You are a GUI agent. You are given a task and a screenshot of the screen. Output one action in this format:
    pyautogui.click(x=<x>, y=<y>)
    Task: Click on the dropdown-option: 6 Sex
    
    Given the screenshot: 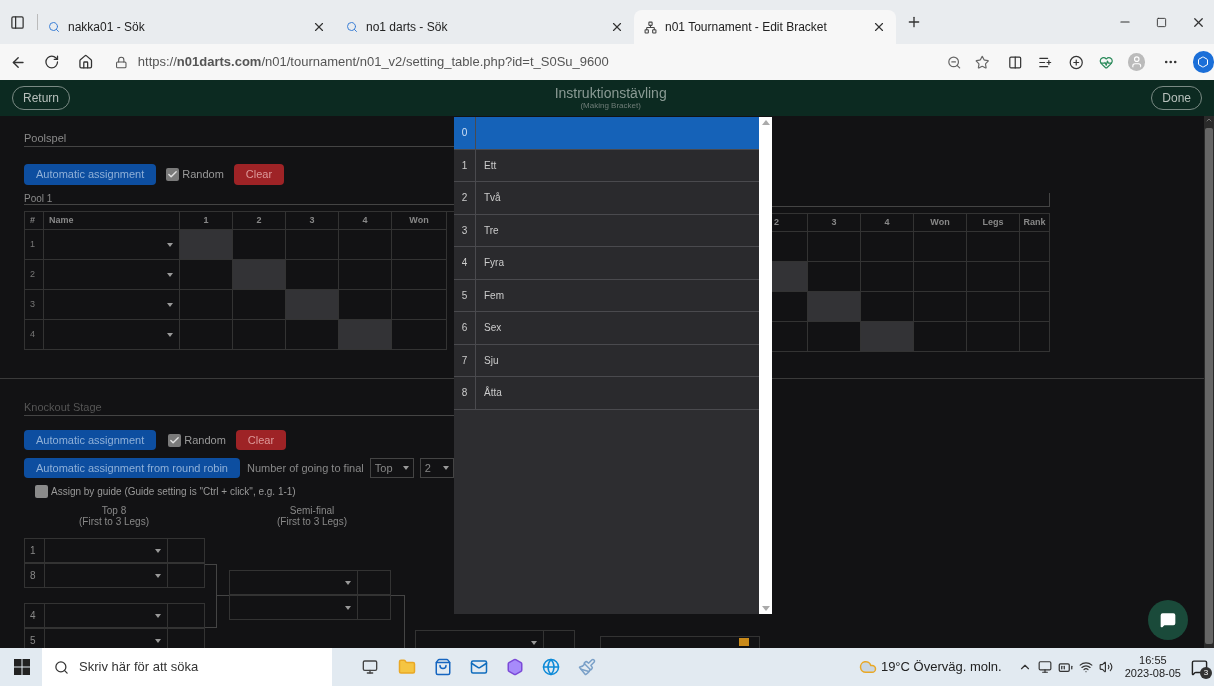 What is the action you would take?
    pyautogui.click(x=606, y=328)
    